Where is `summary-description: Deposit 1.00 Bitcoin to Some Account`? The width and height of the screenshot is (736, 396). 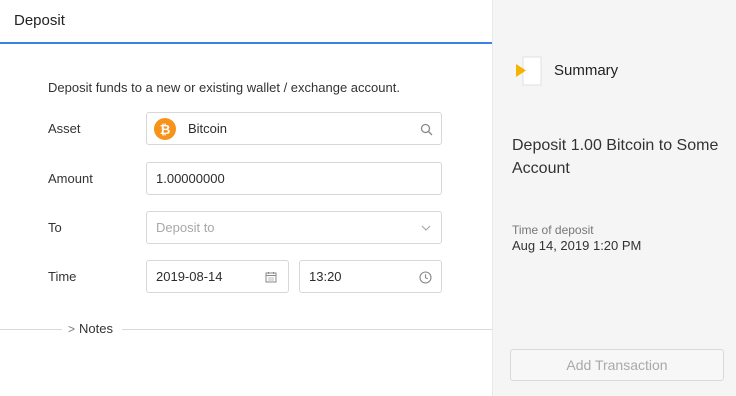
summary-description: Deposit 1.00 Bitcoin to Some Account is located at coordinates (615, 157).